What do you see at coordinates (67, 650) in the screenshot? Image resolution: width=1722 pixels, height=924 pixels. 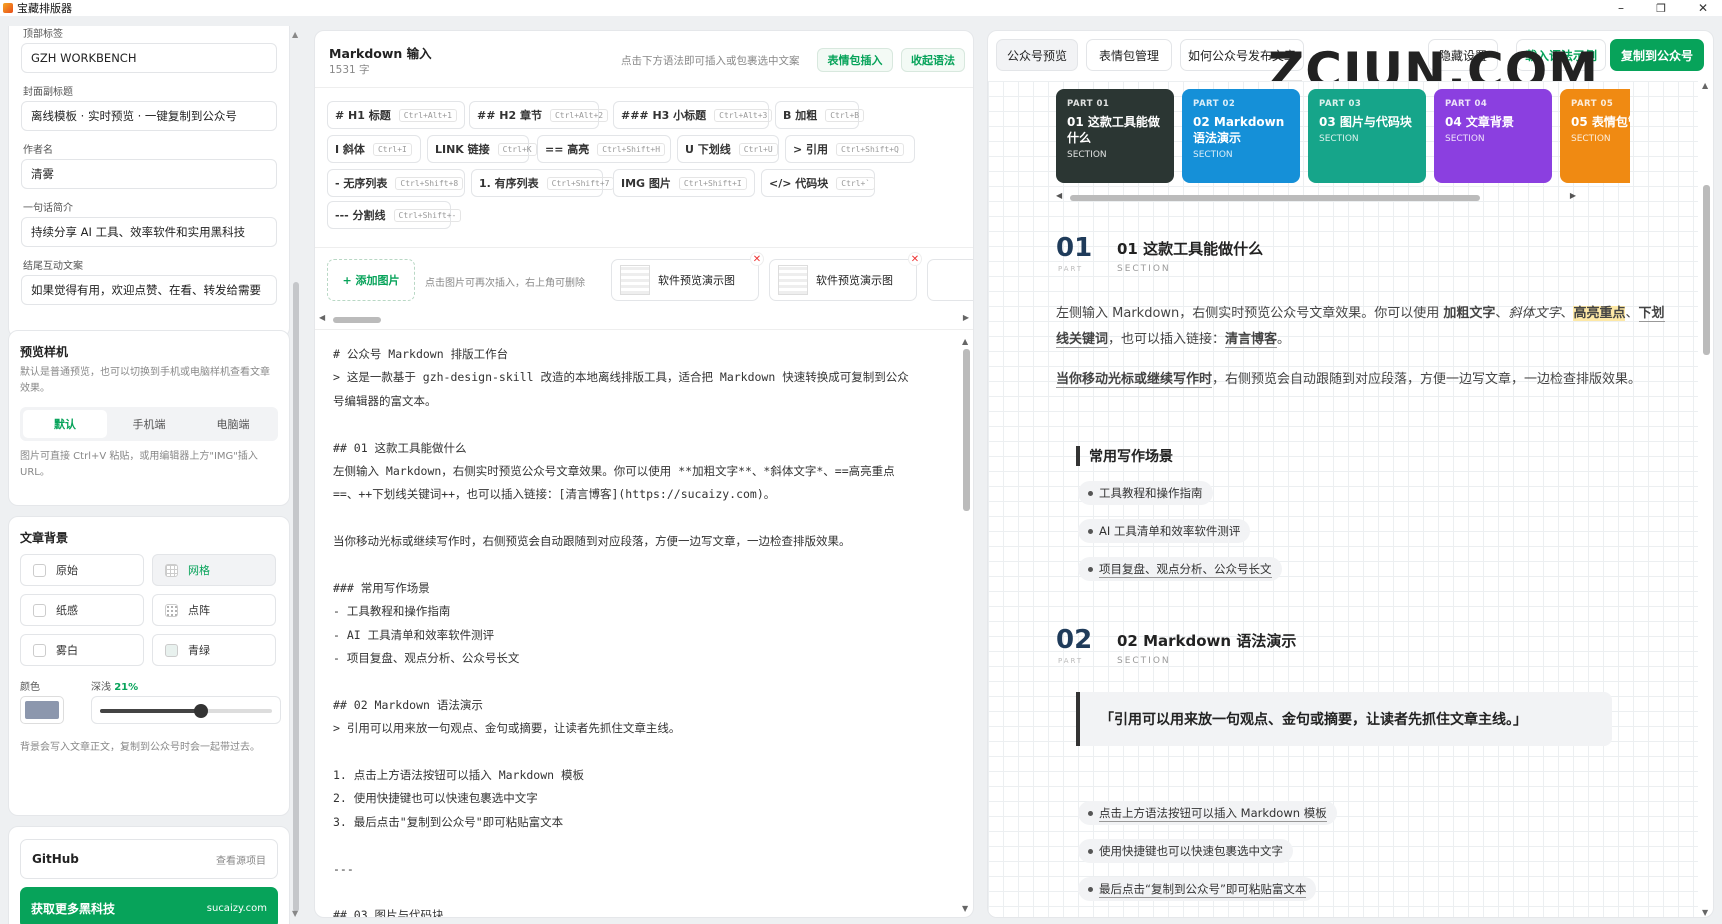 I see `bg-option-label: 雾白` at bounding box center [67, 650].